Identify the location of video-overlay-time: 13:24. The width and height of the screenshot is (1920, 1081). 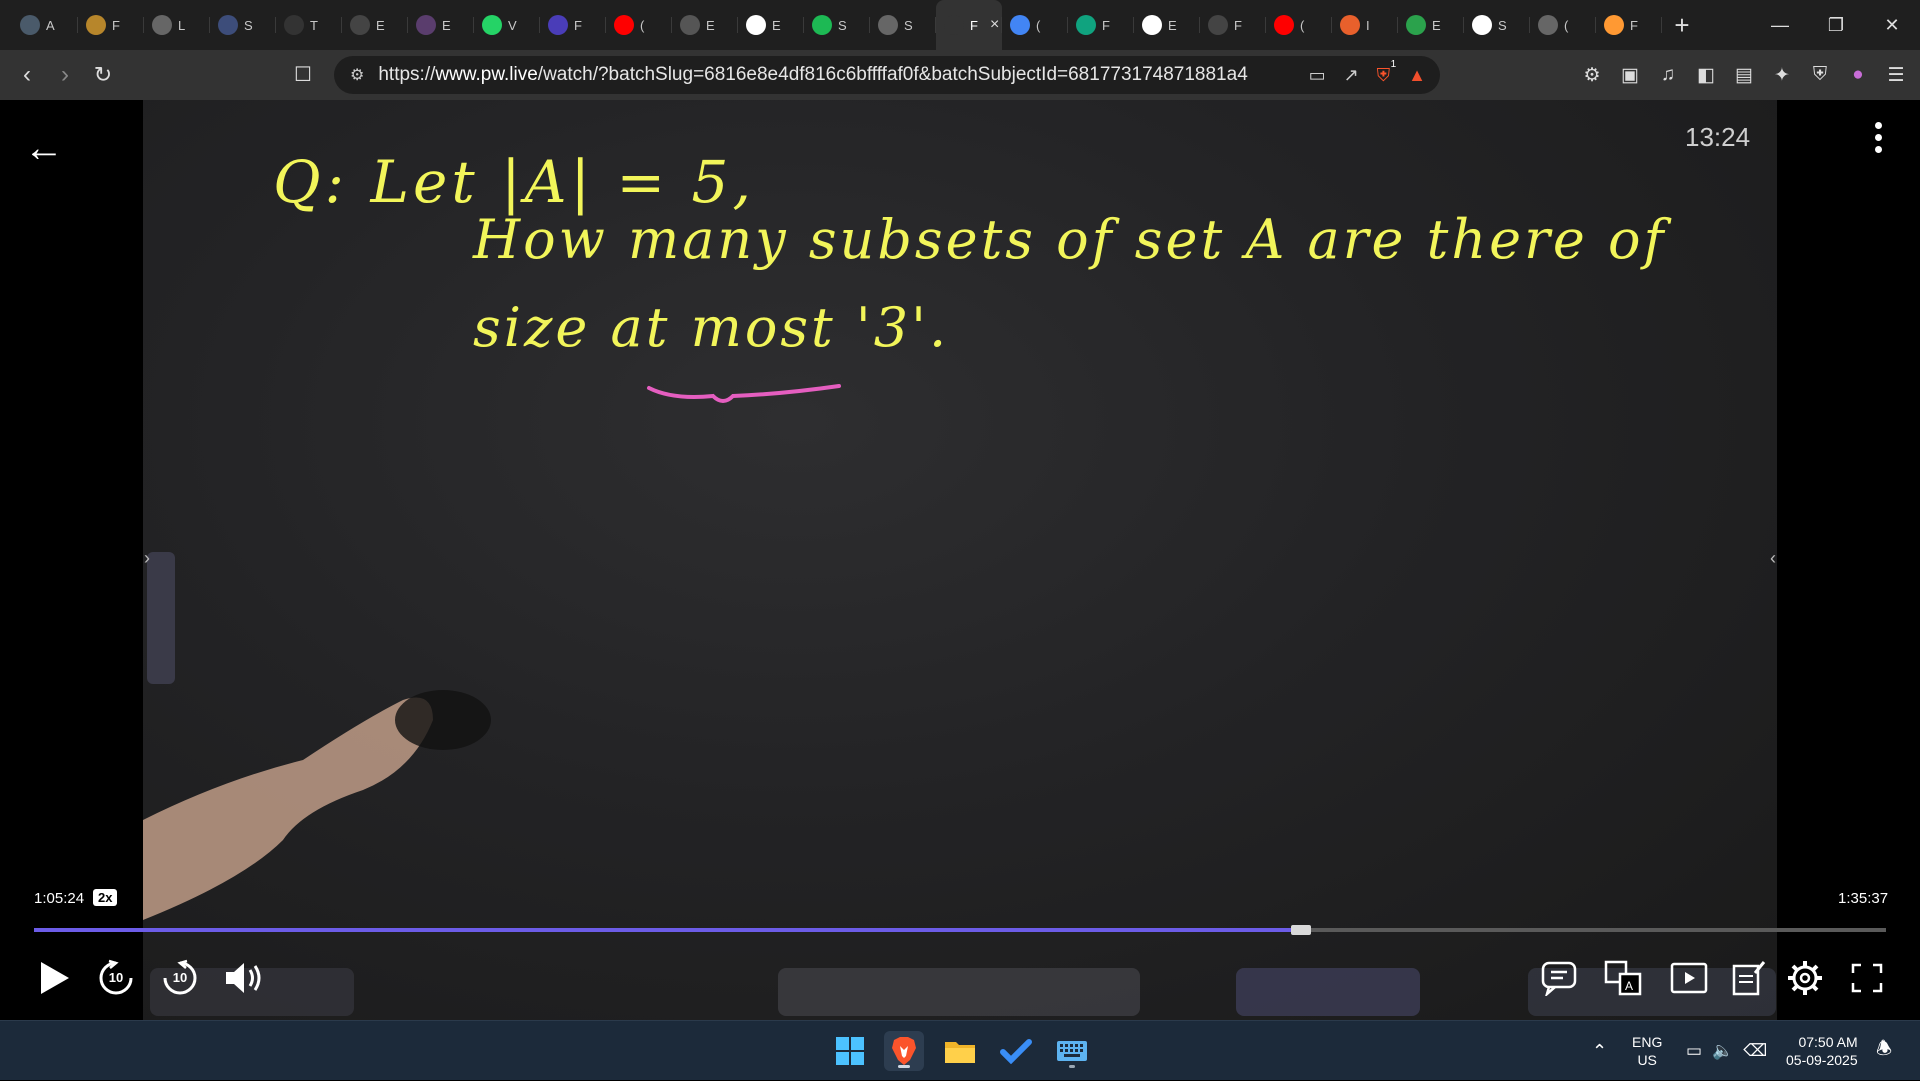
(1718, 137).